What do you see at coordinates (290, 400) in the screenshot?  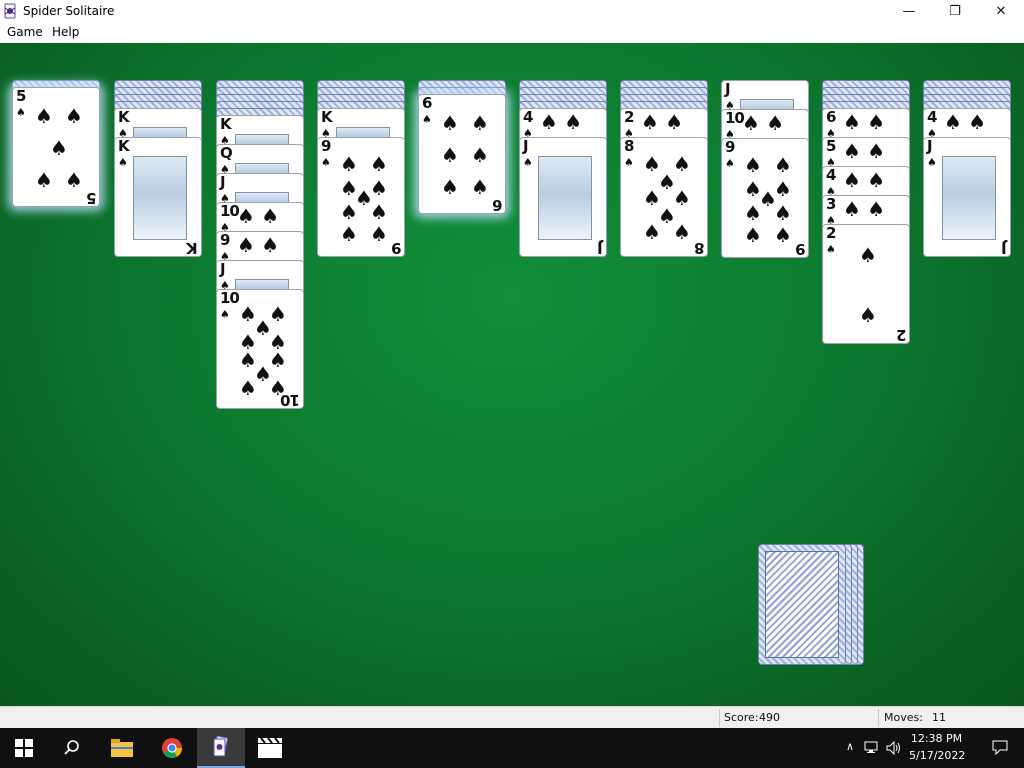 I see `card-rank-corner: 10` at bounding box center [290, 400].